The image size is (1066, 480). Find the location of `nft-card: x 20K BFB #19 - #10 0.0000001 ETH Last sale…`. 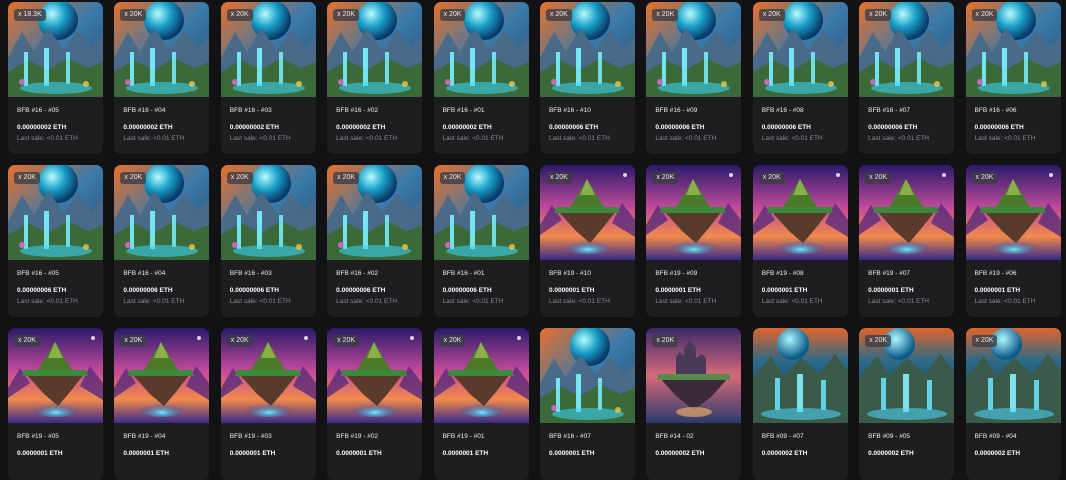

nft-card: x 20K BFB #19 - #10 0.0000001 ETH Last sale… is located at coordinates (587, 241).